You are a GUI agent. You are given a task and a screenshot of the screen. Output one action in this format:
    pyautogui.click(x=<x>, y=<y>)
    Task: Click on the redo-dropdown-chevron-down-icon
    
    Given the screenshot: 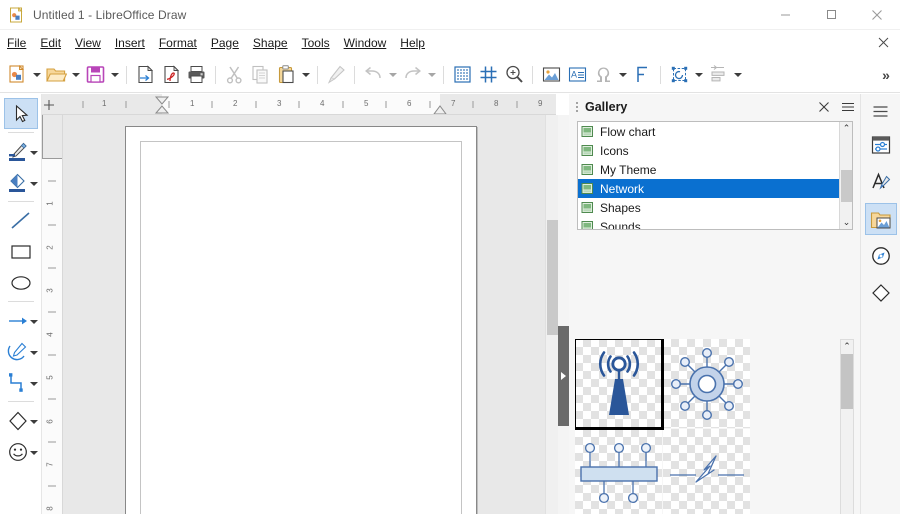 What is the action you would take?
    pyautogui.click(x=431, y=75)
    